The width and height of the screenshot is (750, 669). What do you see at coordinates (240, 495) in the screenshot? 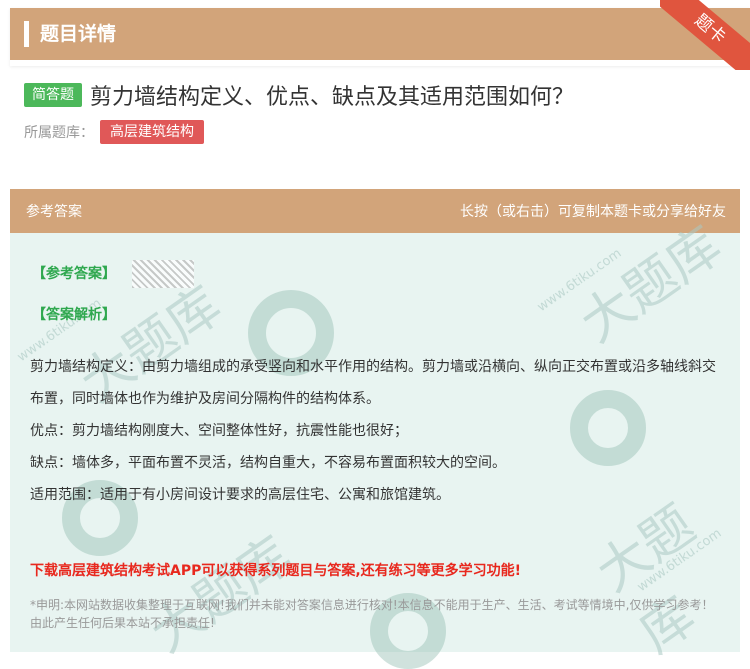
I see `analysis-paragraph: 适用范围：适用于有小房间设计要求的高层住宅、公寓和旅馆建筑。` at bounding box center [240, 495].